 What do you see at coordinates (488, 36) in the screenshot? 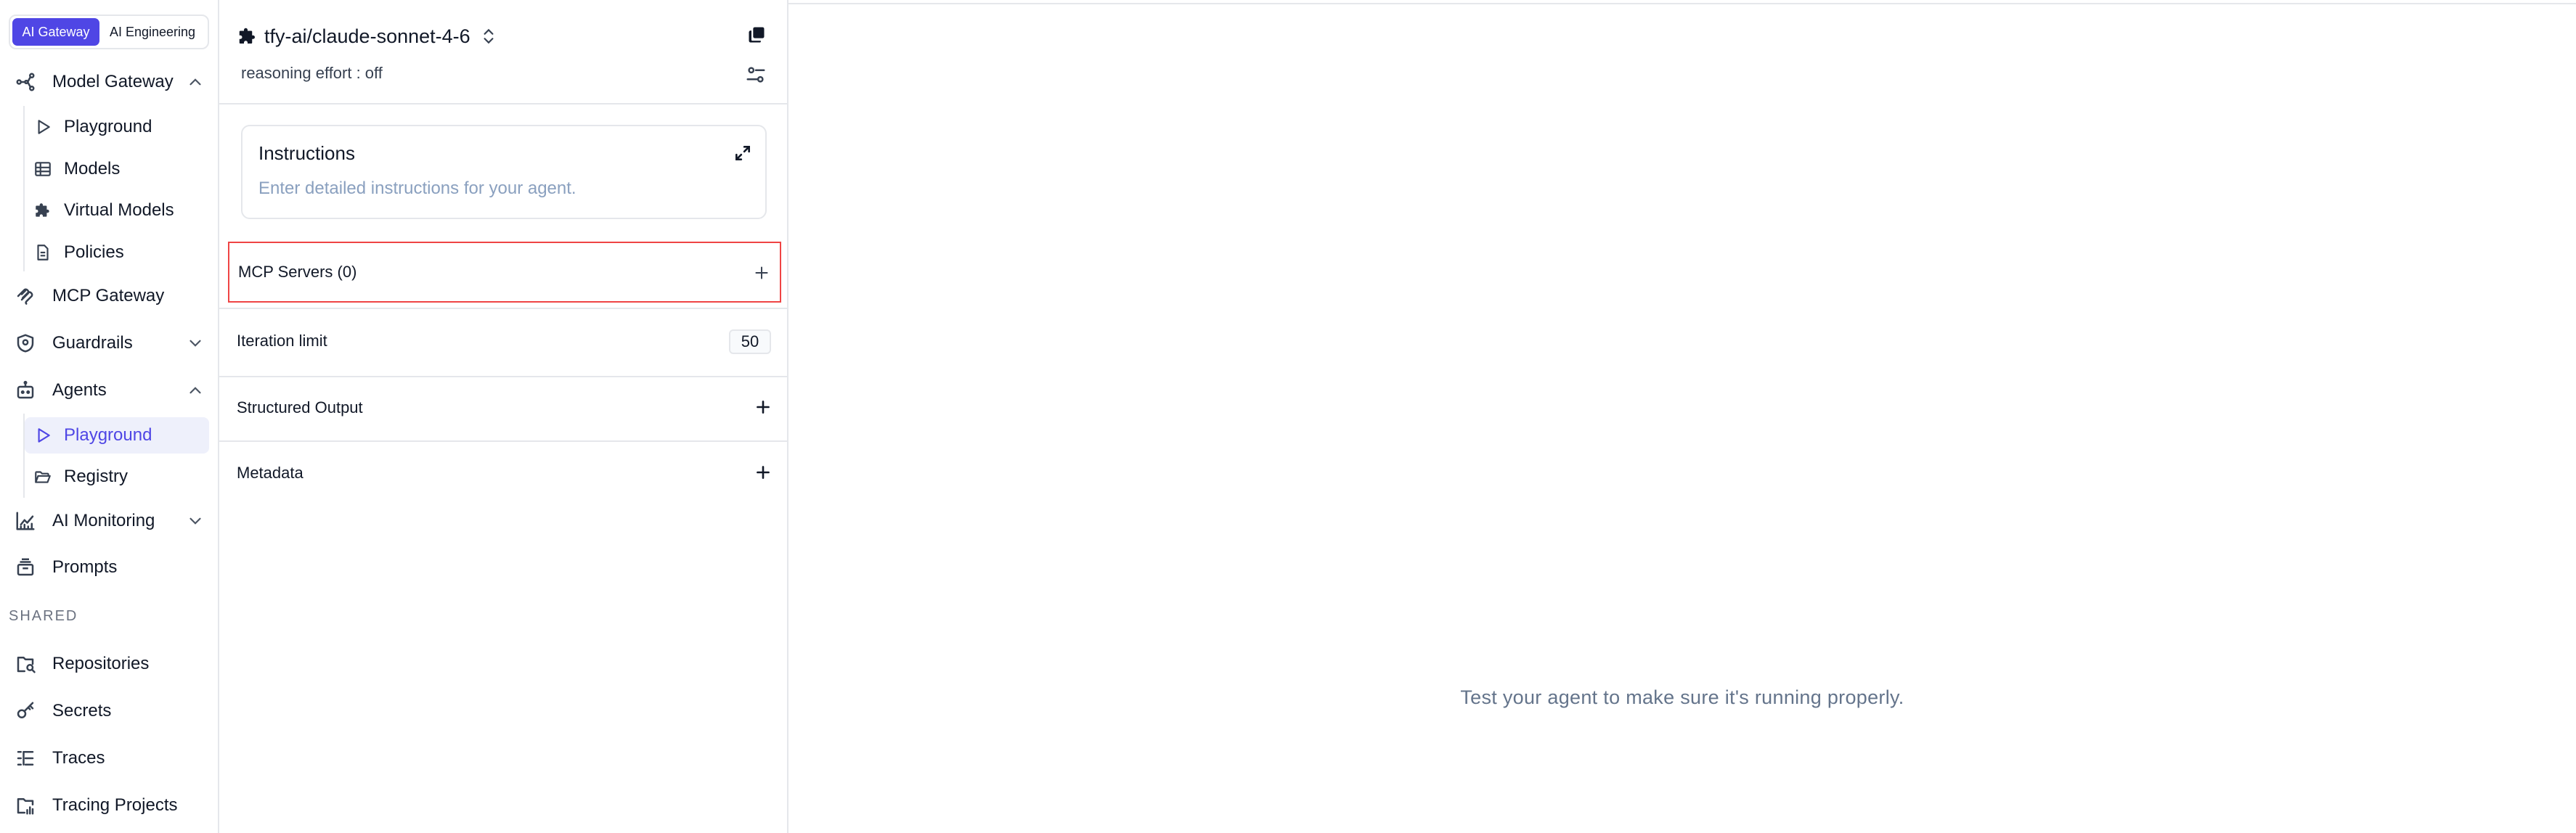
I see `chevrons-up-down-icon` at bounding box center [488, 36].